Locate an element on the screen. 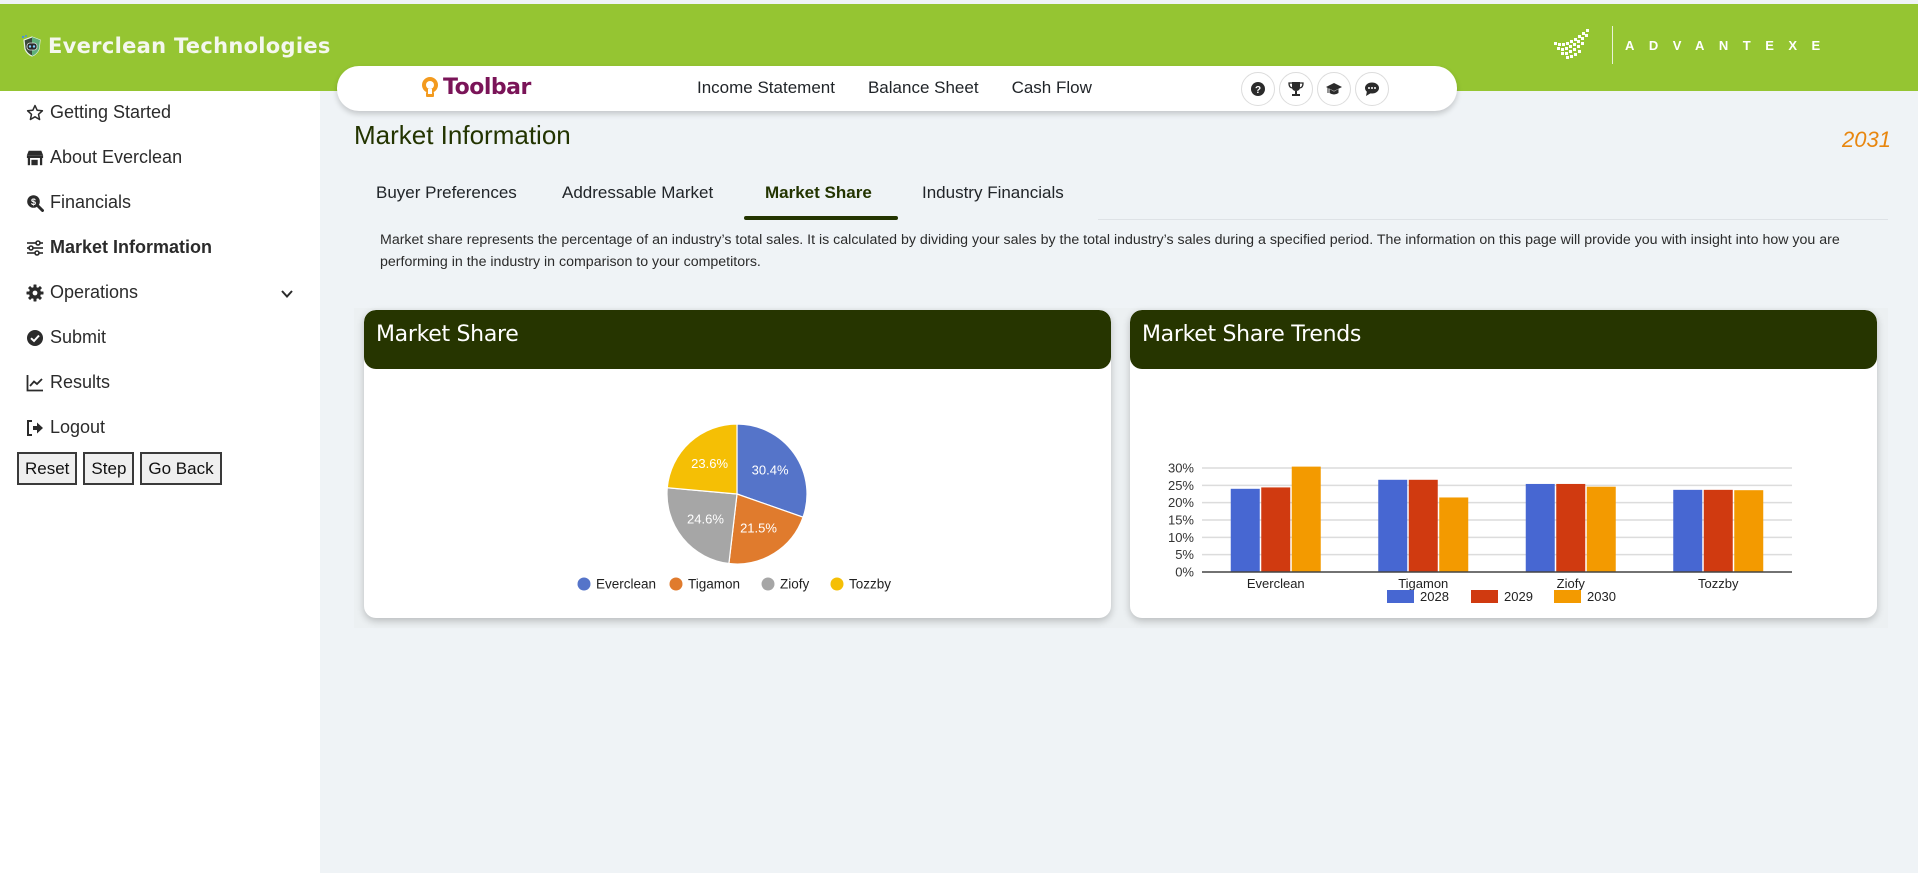 The image size is (1918, 873). bar-ziofy-2028 is located at coordinates (1540, 527).